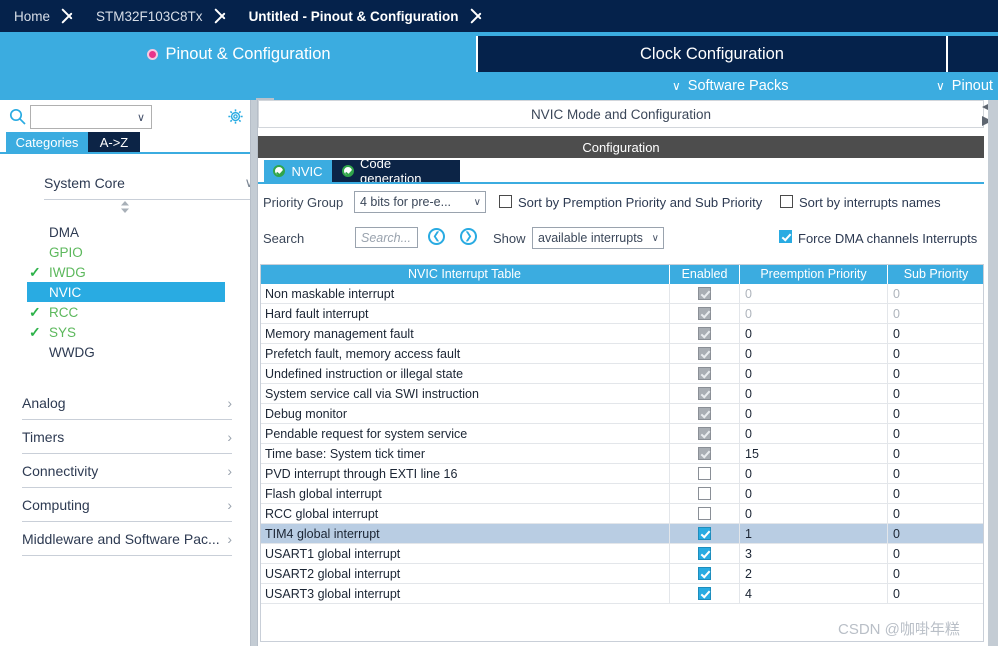 Image resolution: width=998 pixels, height=646 pixels. What do you see at coordinates (622, 414) in the screenshot?
I see `table-row: Debug monitor 0 0` at bounding box center [622, 414].